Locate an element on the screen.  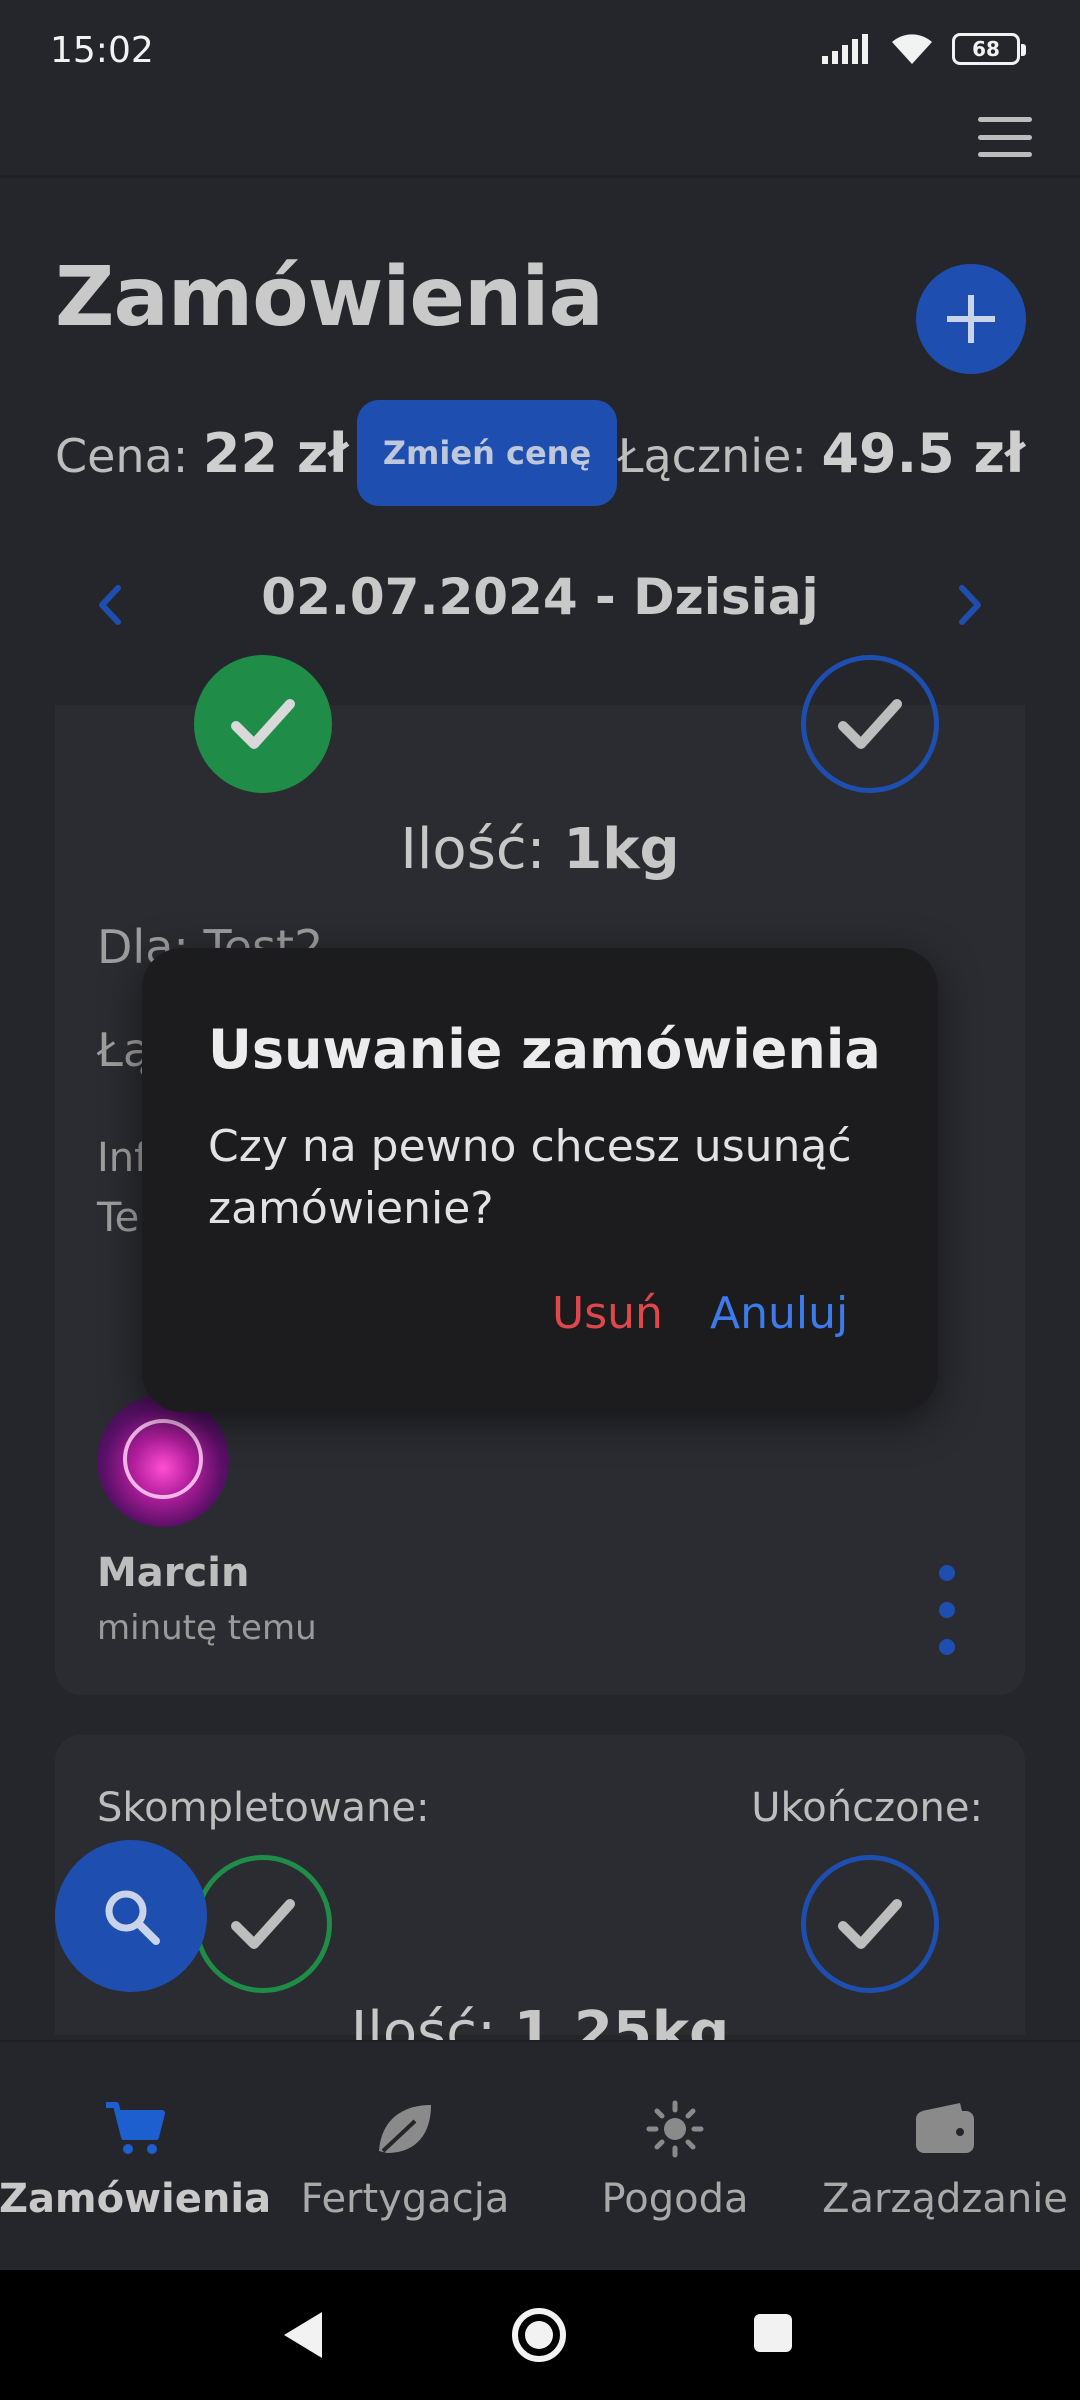
search-icon is located at coordinates (132, 1917).